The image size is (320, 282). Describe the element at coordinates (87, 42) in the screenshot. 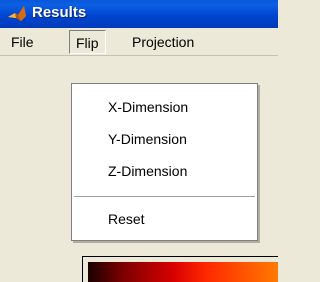

I see `menu-flip: Flip` at that location.